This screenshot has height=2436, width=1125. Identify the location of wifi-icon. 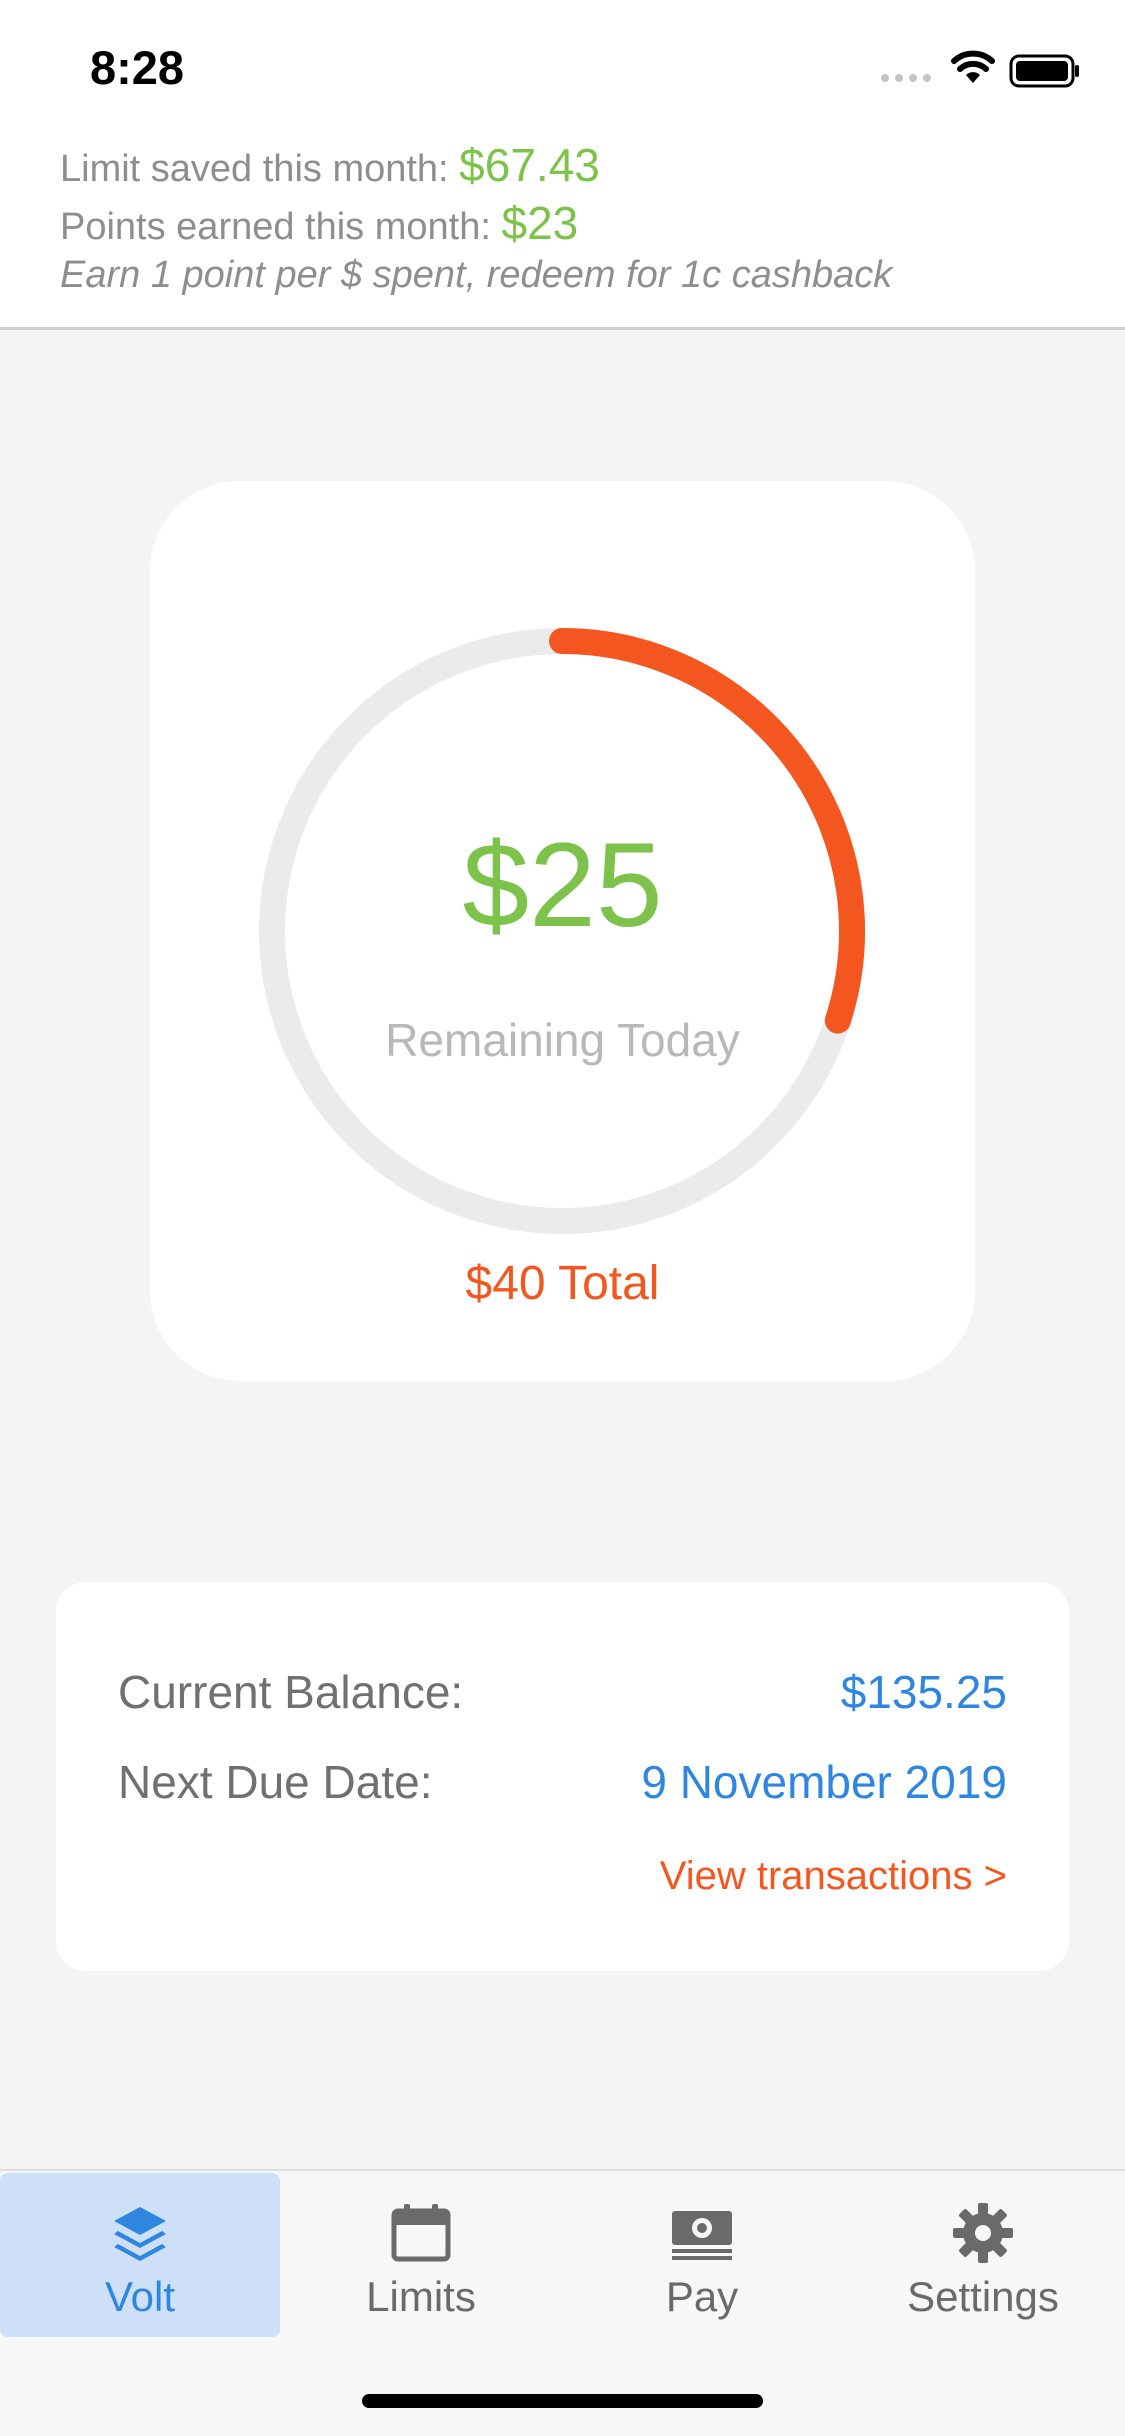
(973, 66).